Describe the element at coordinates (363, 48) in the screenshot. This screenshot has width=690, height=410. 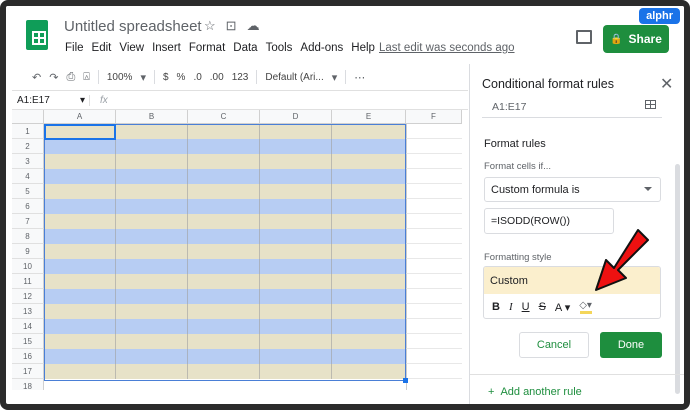
I see `menu-help: Help` at that location.